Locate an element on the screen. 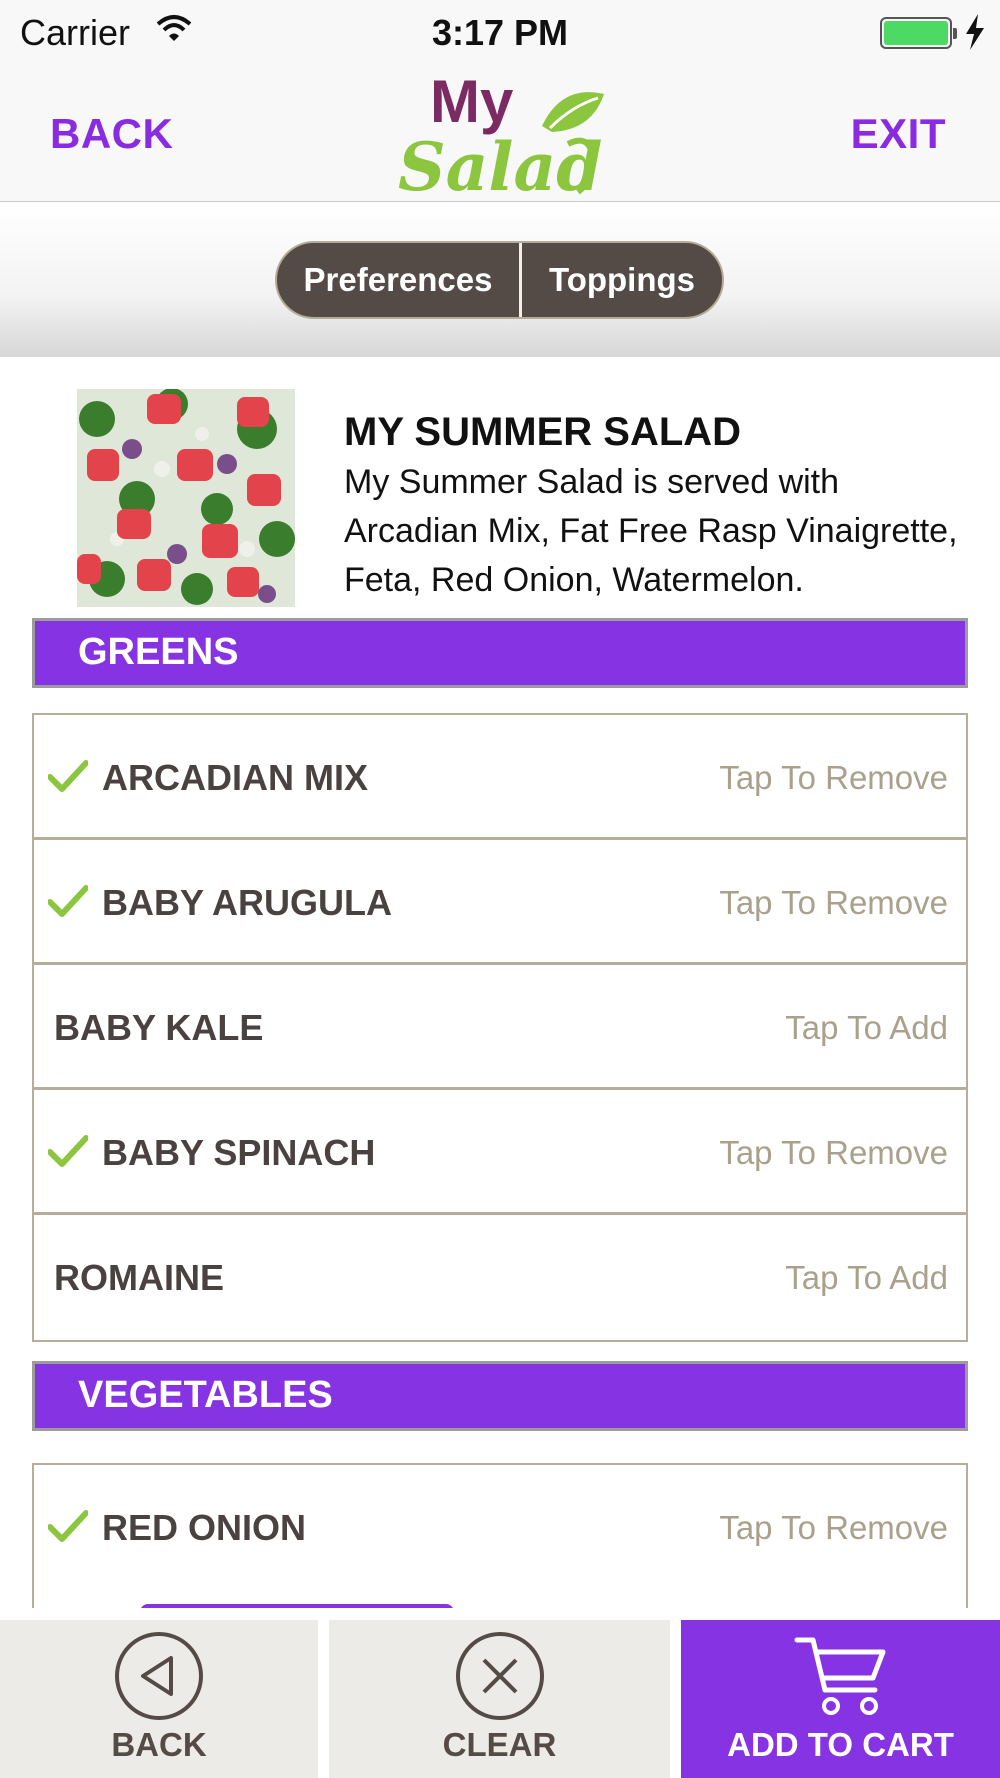 The image size is (1000, 1778). section-header-greens: GREENS is located at coordinates (500, 653).